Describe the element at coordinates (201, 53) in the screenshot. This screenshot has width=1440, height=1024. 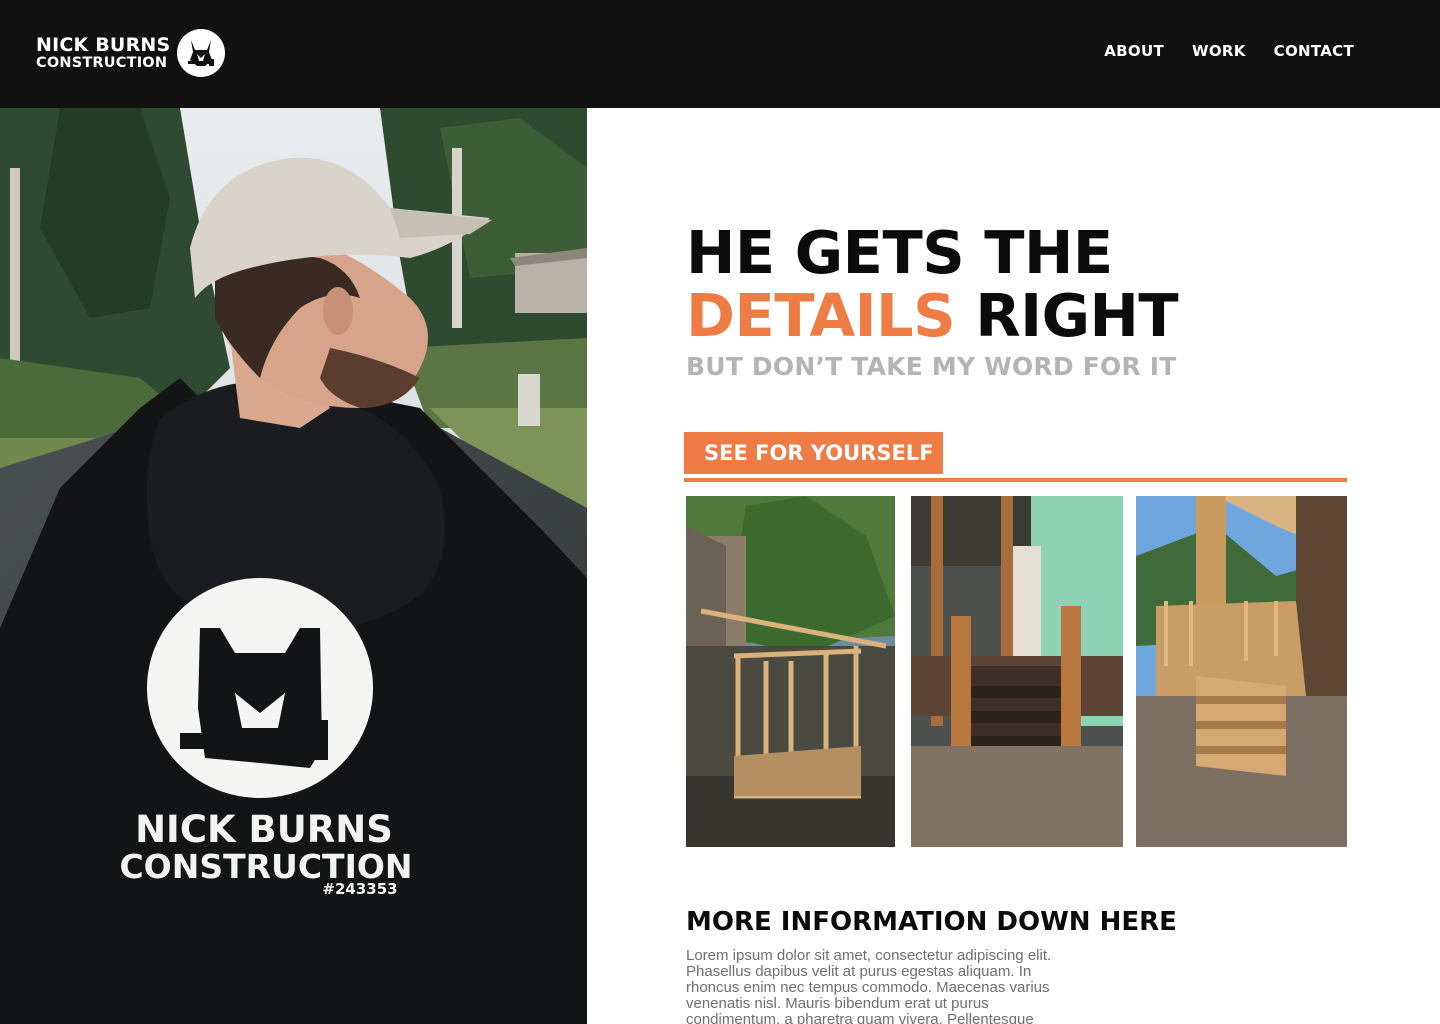
I see `husky-logo-icon` at that location.